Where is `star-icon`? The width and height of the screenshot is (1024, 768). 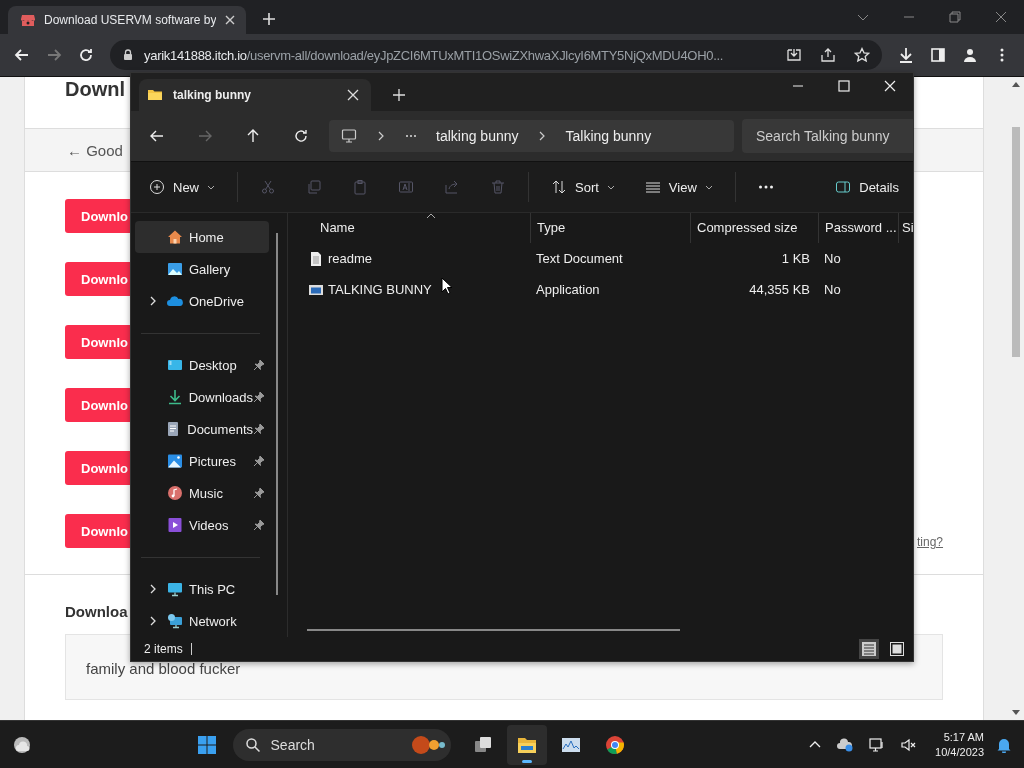 star-icon is located at coordinates (862, 55).